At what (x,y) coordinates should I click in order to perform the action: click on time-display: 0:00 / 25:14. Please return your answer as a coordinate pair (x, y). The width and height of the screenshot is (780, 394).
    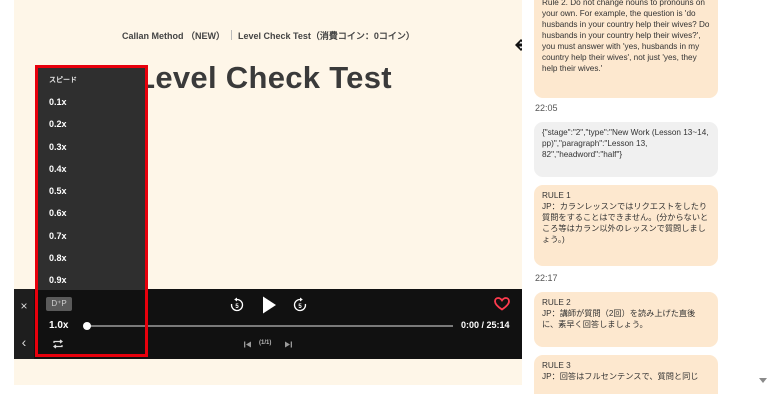
    Looking at the image, I should click on (485, 325).